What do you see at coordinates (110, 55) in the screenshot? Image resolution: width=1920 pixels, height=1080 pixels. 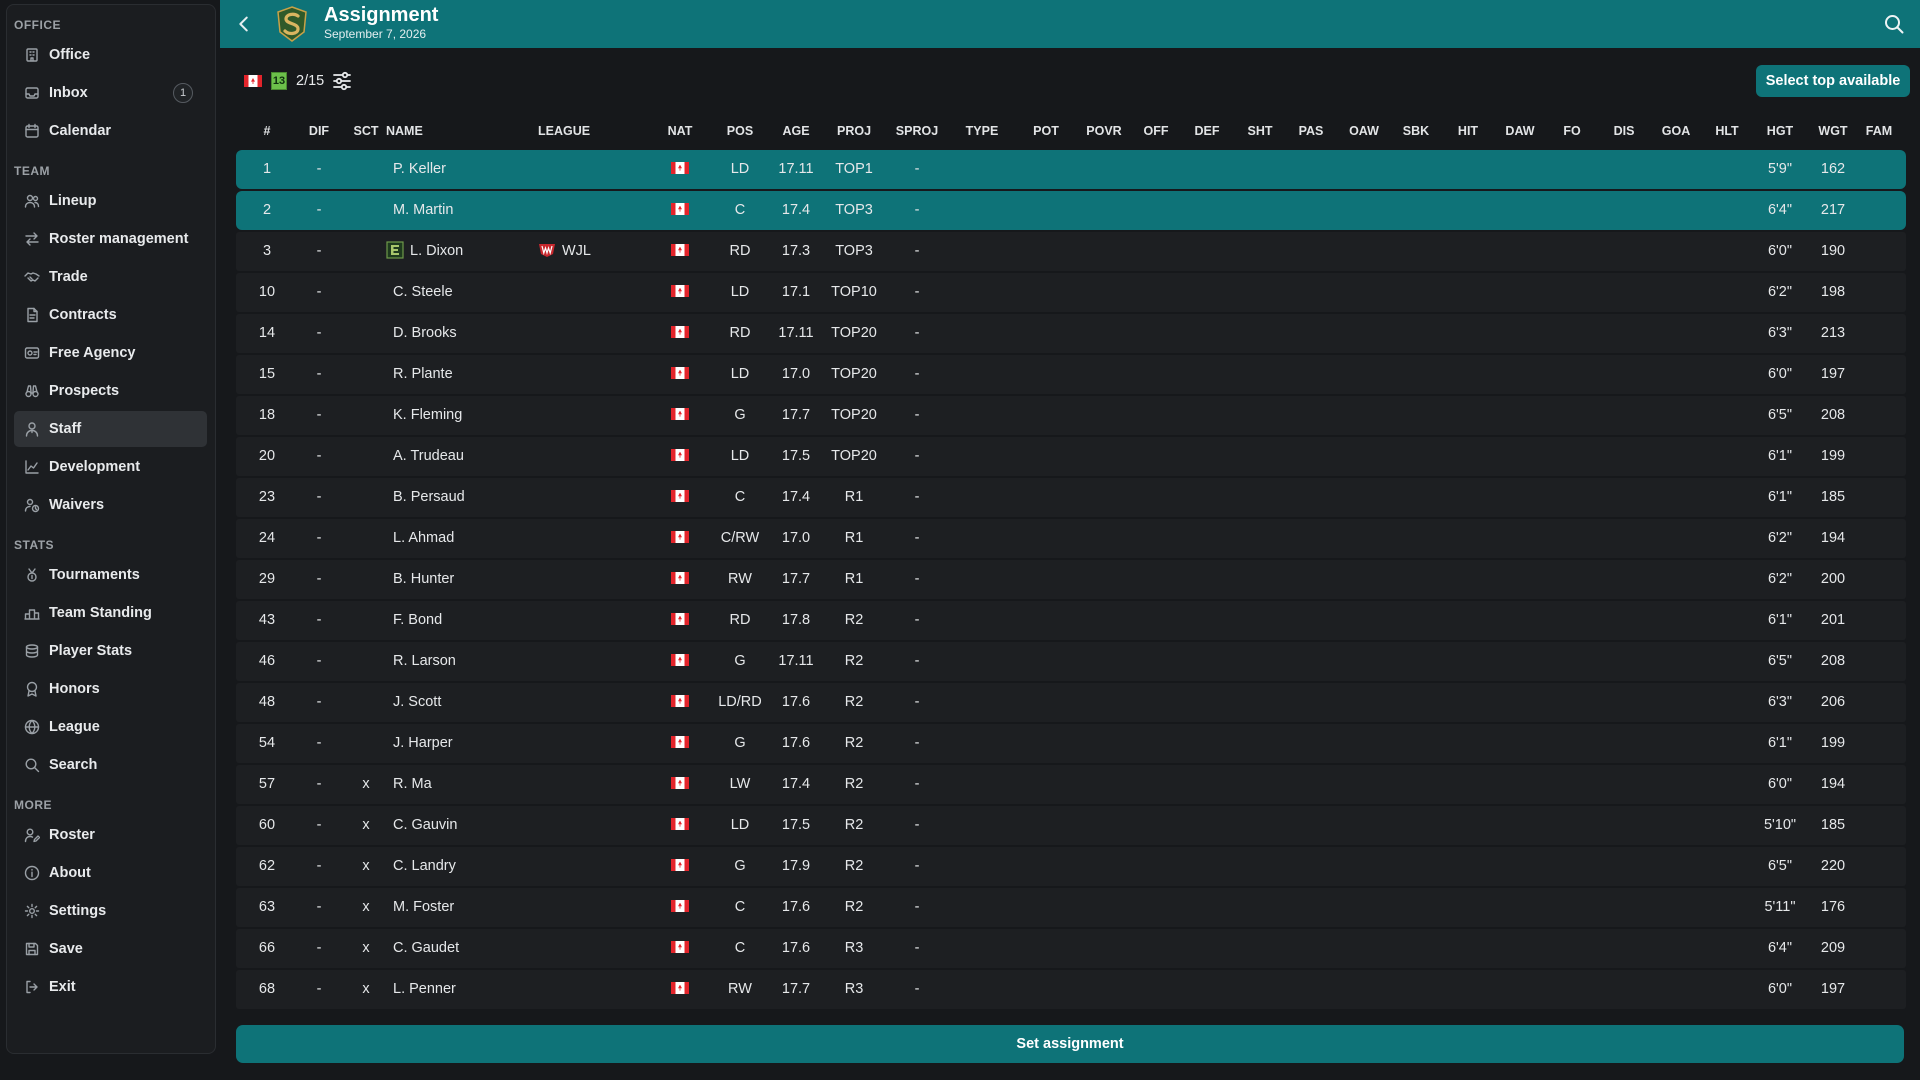 I see `sidebar-item-office: Office` at bounding box center [110, 55].